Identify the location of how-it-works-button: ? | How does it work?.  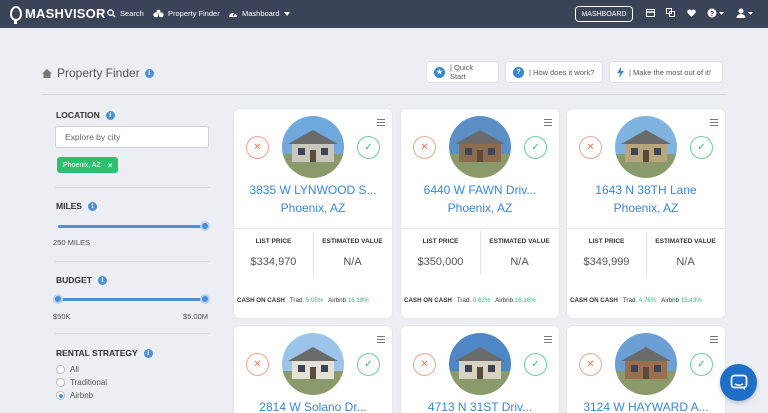
(554, 72).